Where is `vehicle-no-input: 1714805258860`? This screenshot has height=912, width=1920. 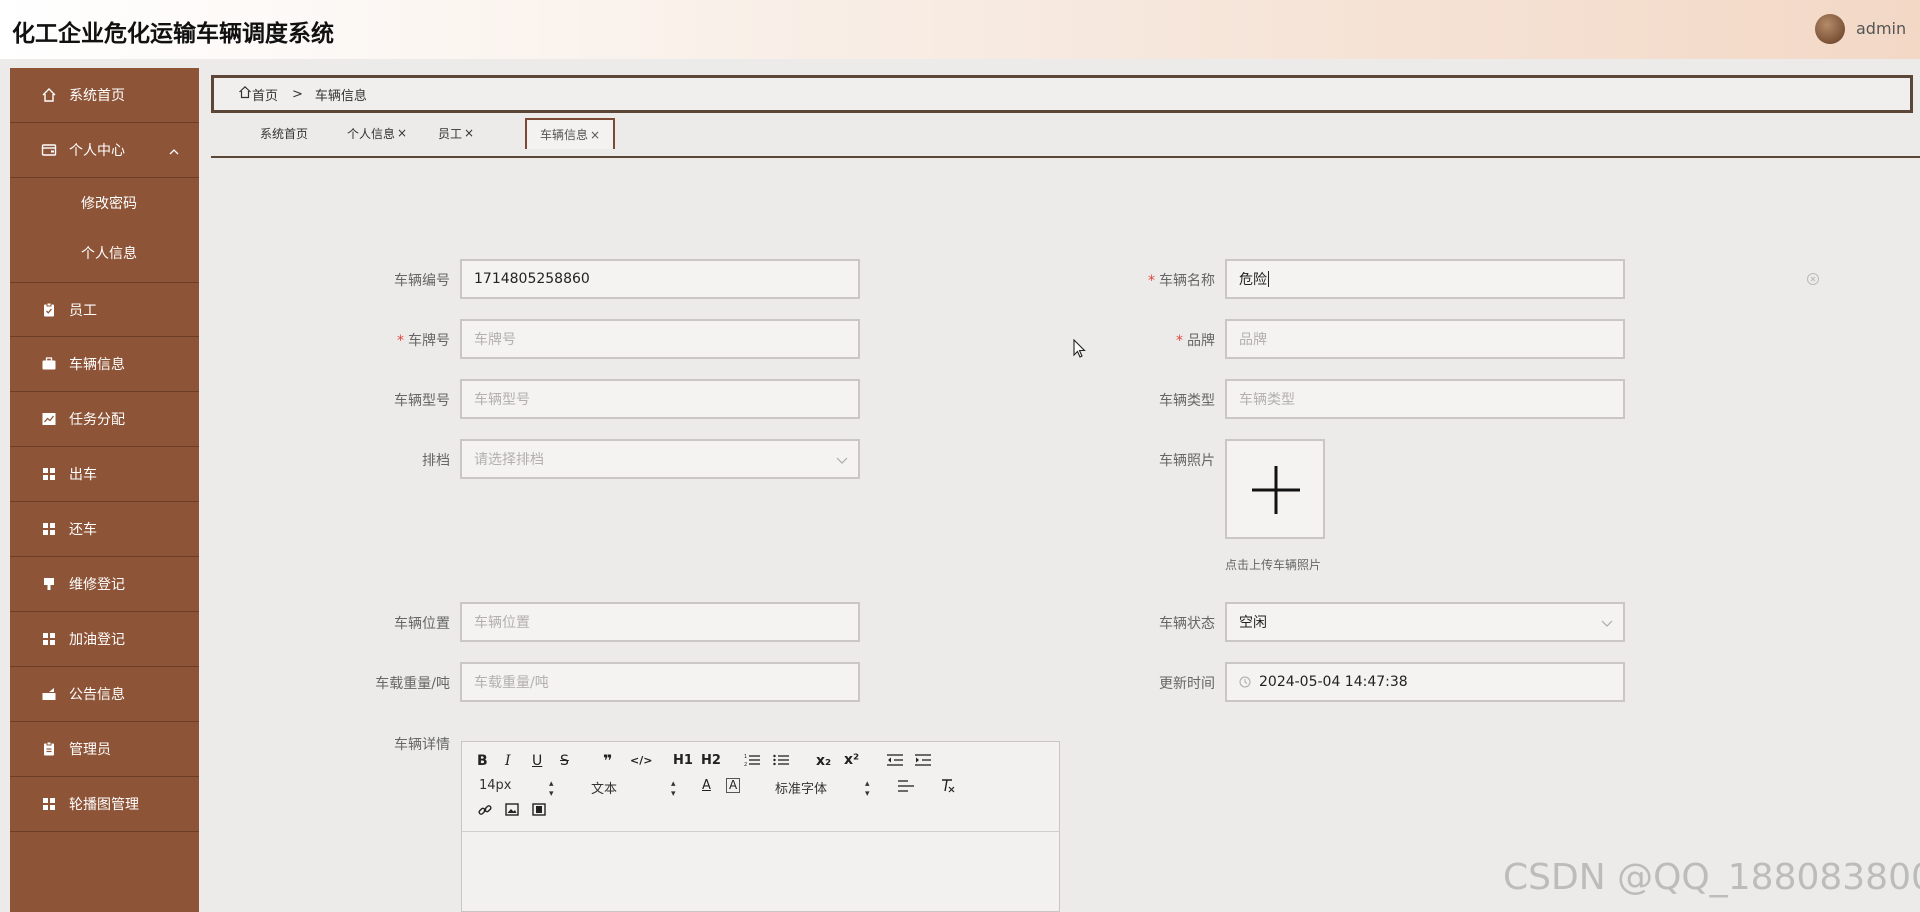
vehicle-no-input: 1714805258860 is located at coordinates (660, 279).